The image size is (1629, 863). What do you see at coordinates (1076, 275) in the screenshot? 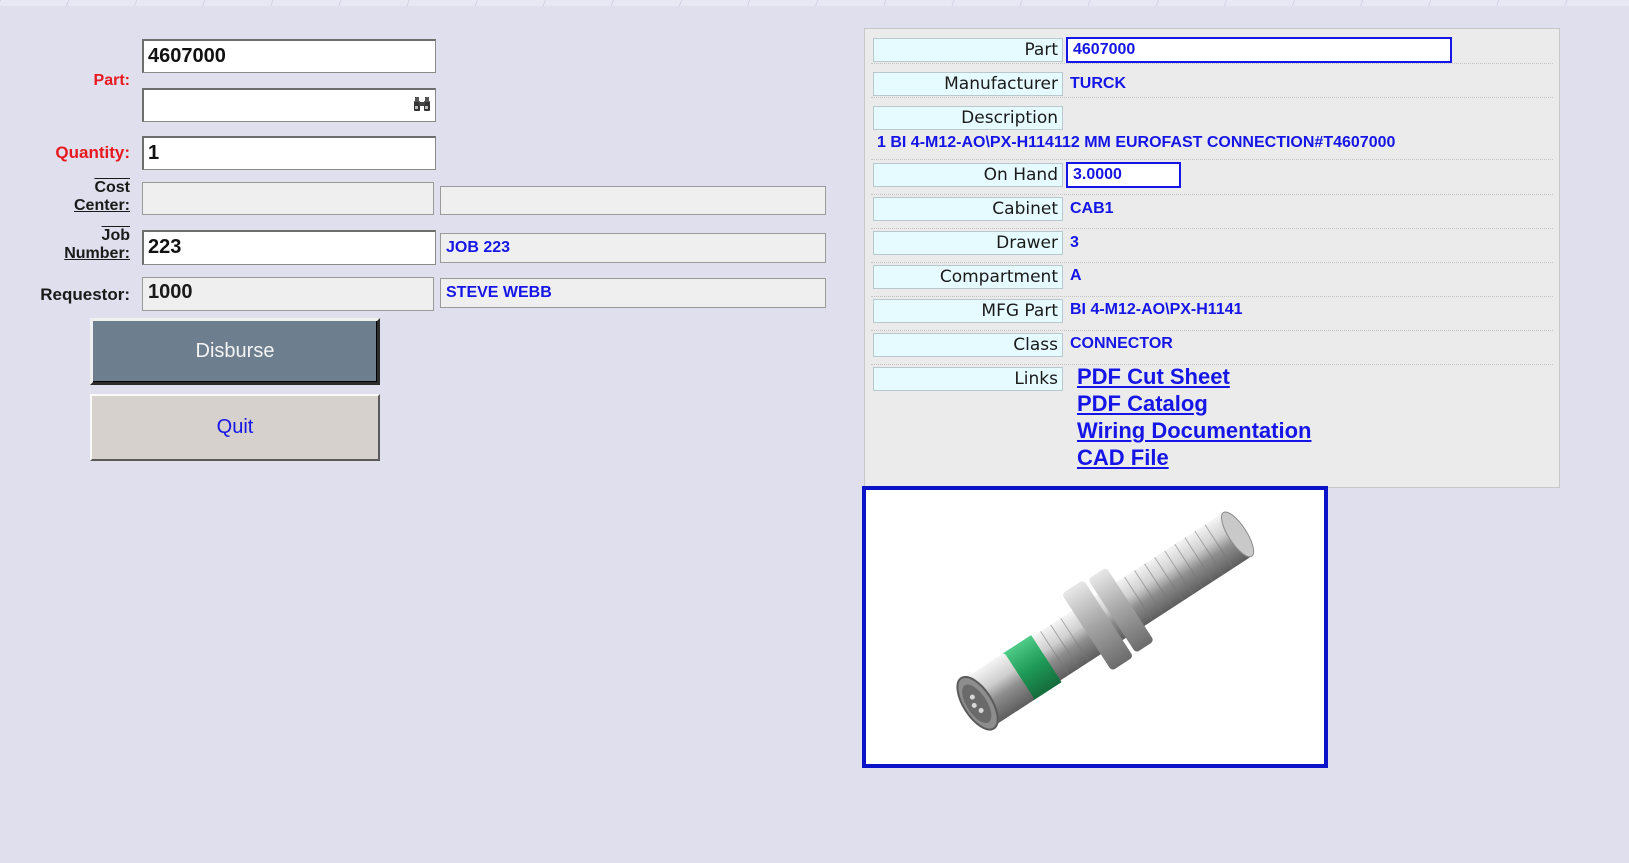
I see `detail-compartment-value: A` at bounding box center [1076, 275].